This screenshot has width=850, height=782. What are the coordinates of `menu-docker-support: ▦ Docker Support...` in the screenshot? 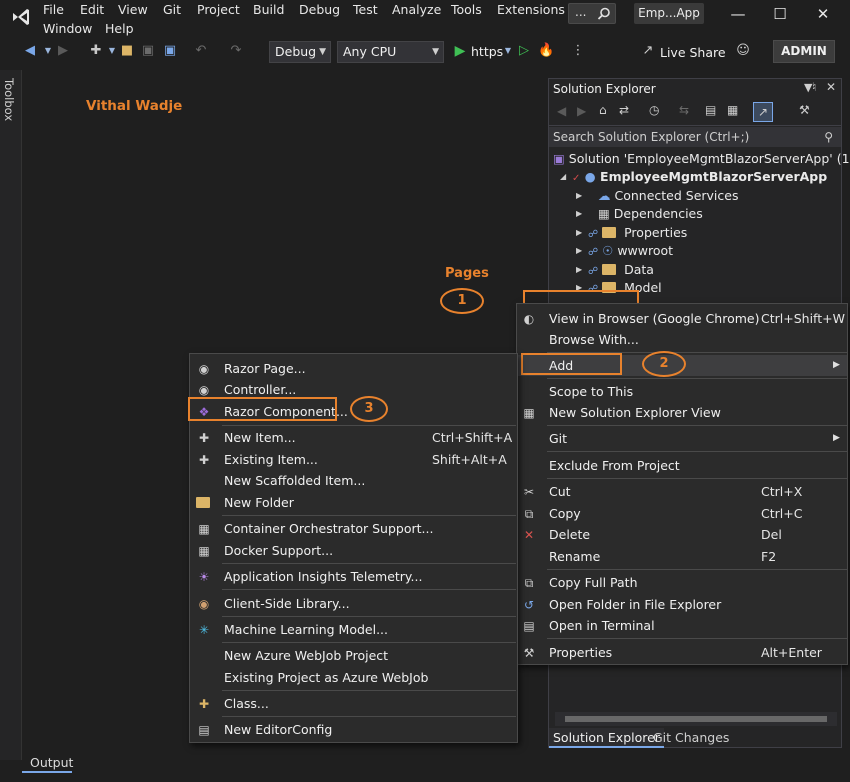 It's located at (353, 550).